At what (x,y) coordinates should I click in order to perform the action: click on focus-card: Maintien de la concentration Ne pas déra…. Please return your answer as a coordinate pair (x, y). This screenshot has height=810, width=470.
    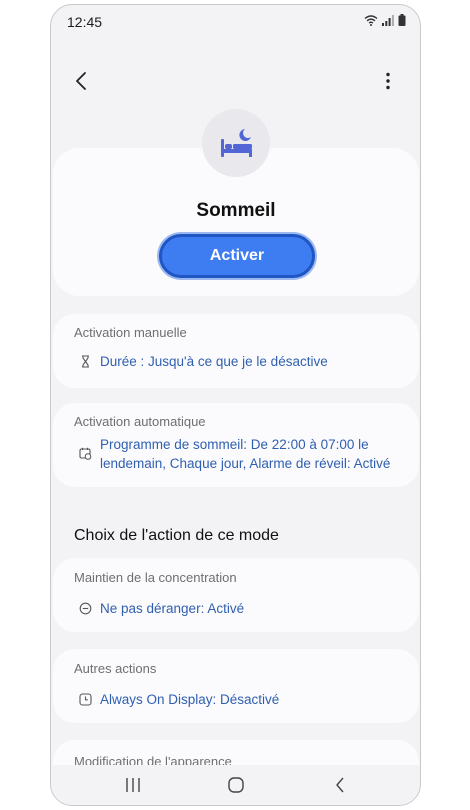
    Looking at the image, I should click on (236, 595).